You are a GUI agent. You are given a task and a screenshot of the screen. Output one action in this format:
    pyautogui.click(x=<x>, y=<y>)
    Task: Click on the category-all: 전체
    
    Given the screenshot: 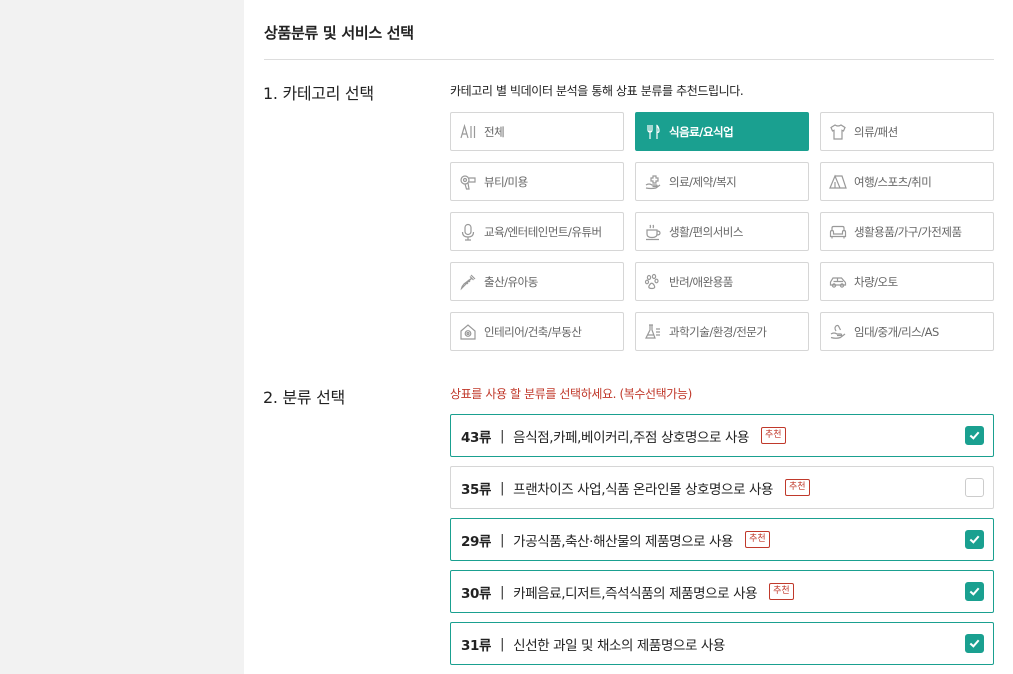 What is the action you would take?
    pyautogui.click(x=537, y=131)
    